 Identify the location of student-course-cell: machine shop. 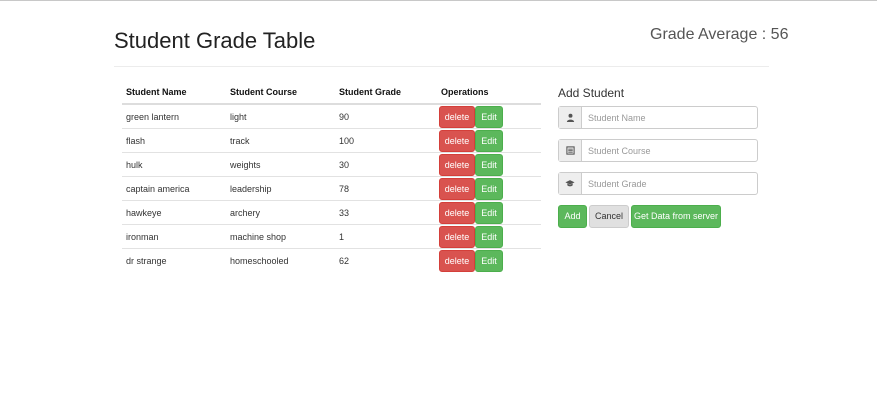
(280, 236).